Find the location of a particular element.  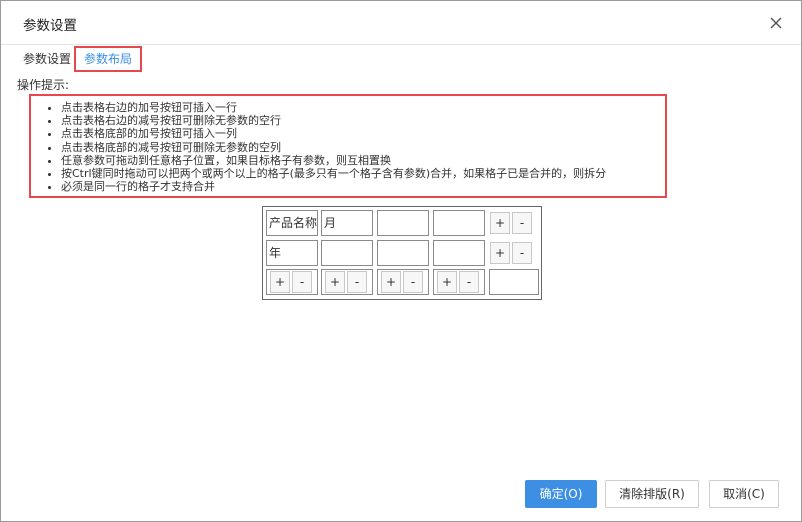

clear-layout-button: 清除排版(R) is located at coordinates (652, 494).